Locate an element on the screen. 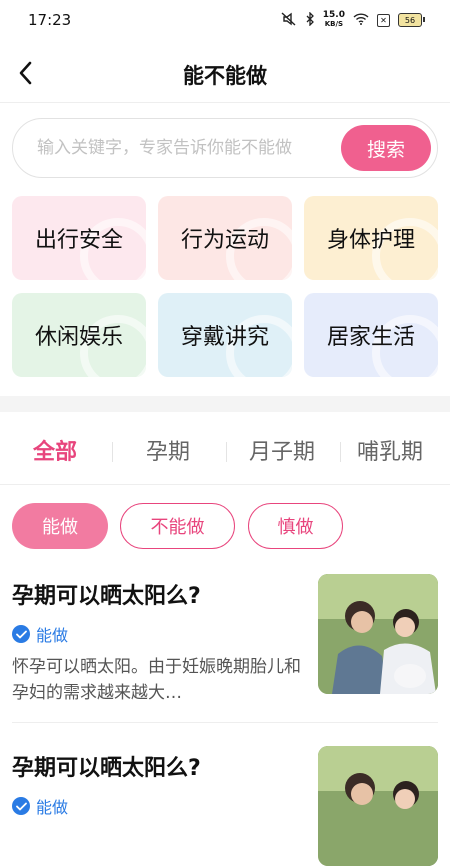 The height and width of the screenshot is (866, 450). category-label: 身体护理 is located at coordinates (370, 240).